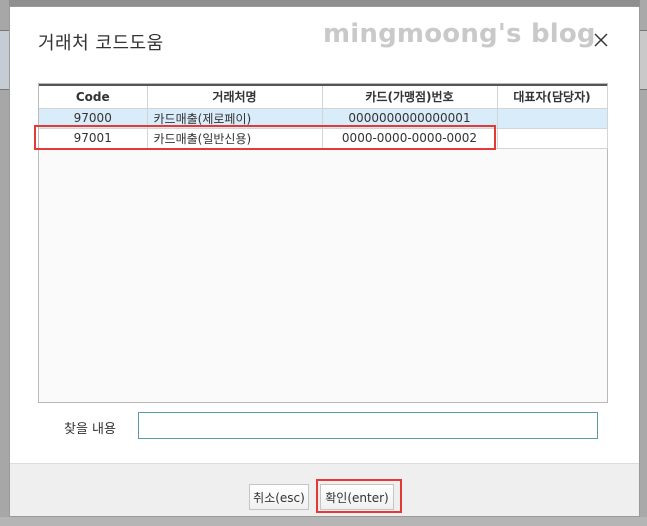 This screenshot has height=526, width=647. What do you see at coordinates (93, 97) in the screenshot?
I see `column-header-code: Code` at bounding box center [93, 97].